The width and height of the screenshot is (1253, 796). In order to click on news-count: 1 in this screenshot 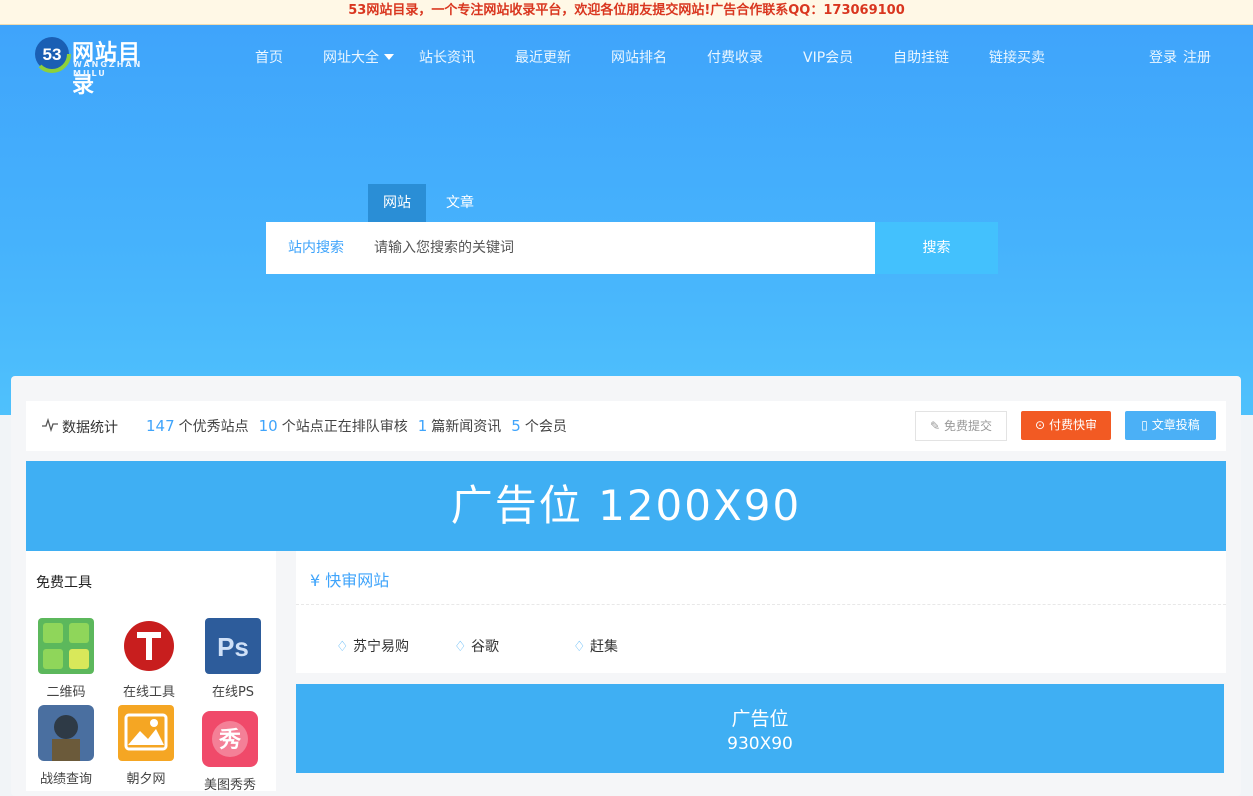, I will do `click(422, 426)`.